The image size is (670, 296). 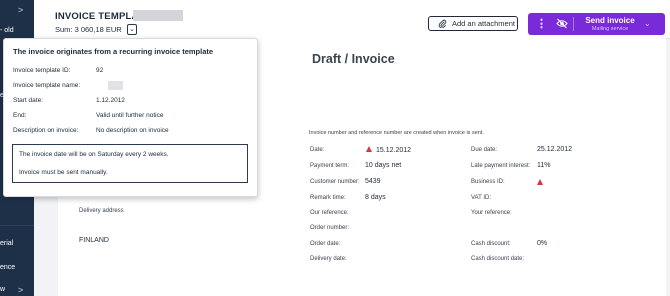 I want to click on field-label: Cash discount date:, so click(x=498, y=259).